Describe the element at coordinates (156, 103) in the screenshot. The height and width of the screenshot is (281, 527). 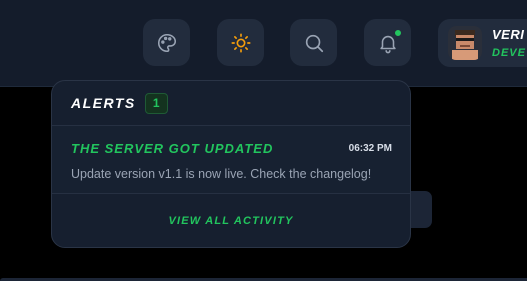
I see `alerts-count-badge: 1` at that location.